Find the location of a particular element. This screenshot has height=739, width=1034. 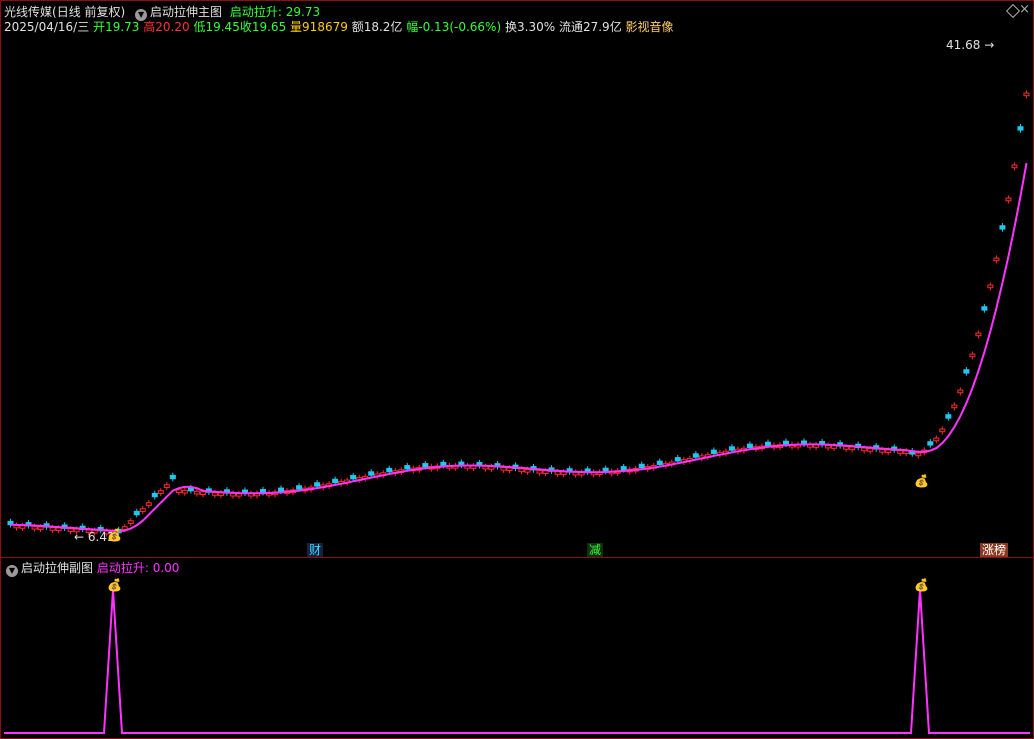

sub-indicator-value: 0.00 is located at coordinates (166, 568).